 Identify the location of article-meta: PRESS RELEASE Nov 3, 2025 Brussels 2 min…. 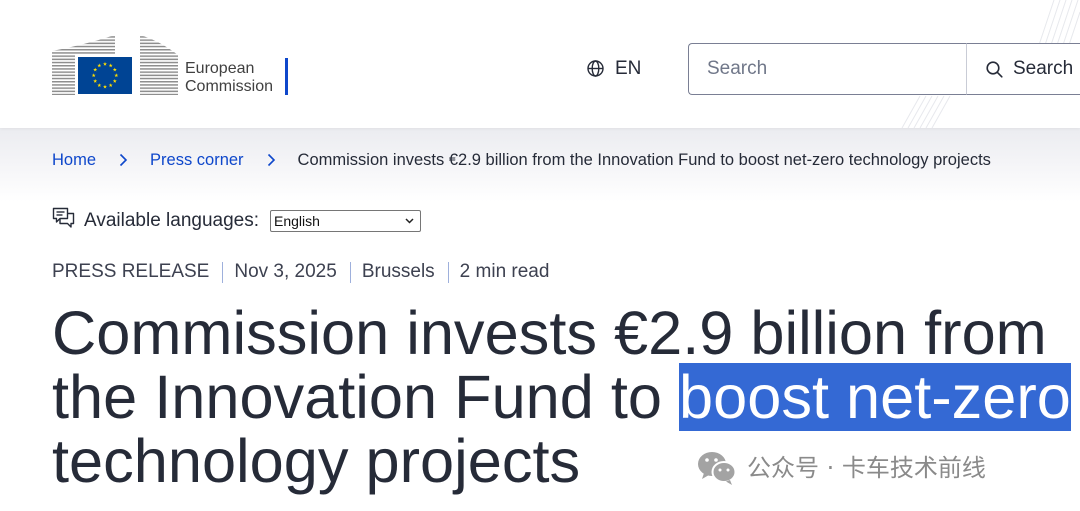
(300, 272).